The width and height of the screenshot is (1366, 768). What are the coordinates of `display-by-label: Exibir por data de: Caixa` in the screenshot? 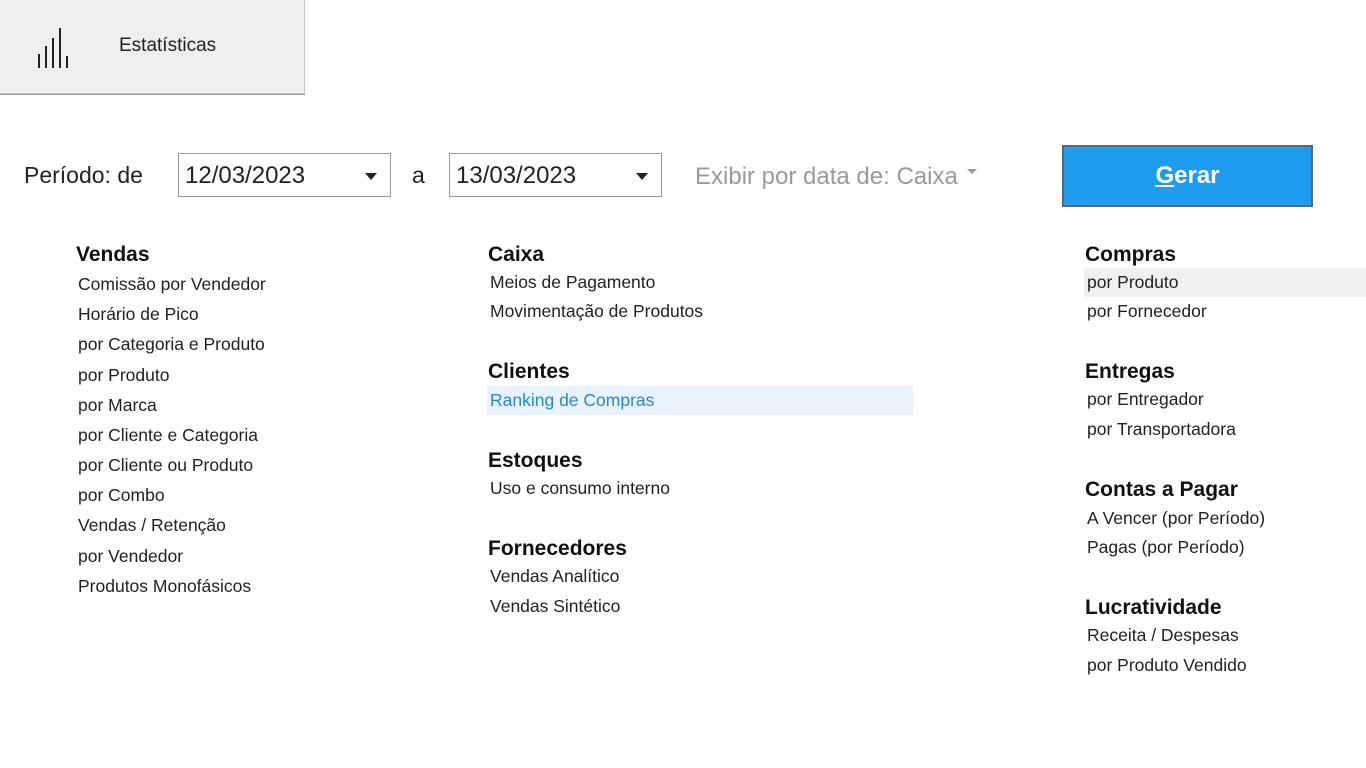 It's located at (826, 176).